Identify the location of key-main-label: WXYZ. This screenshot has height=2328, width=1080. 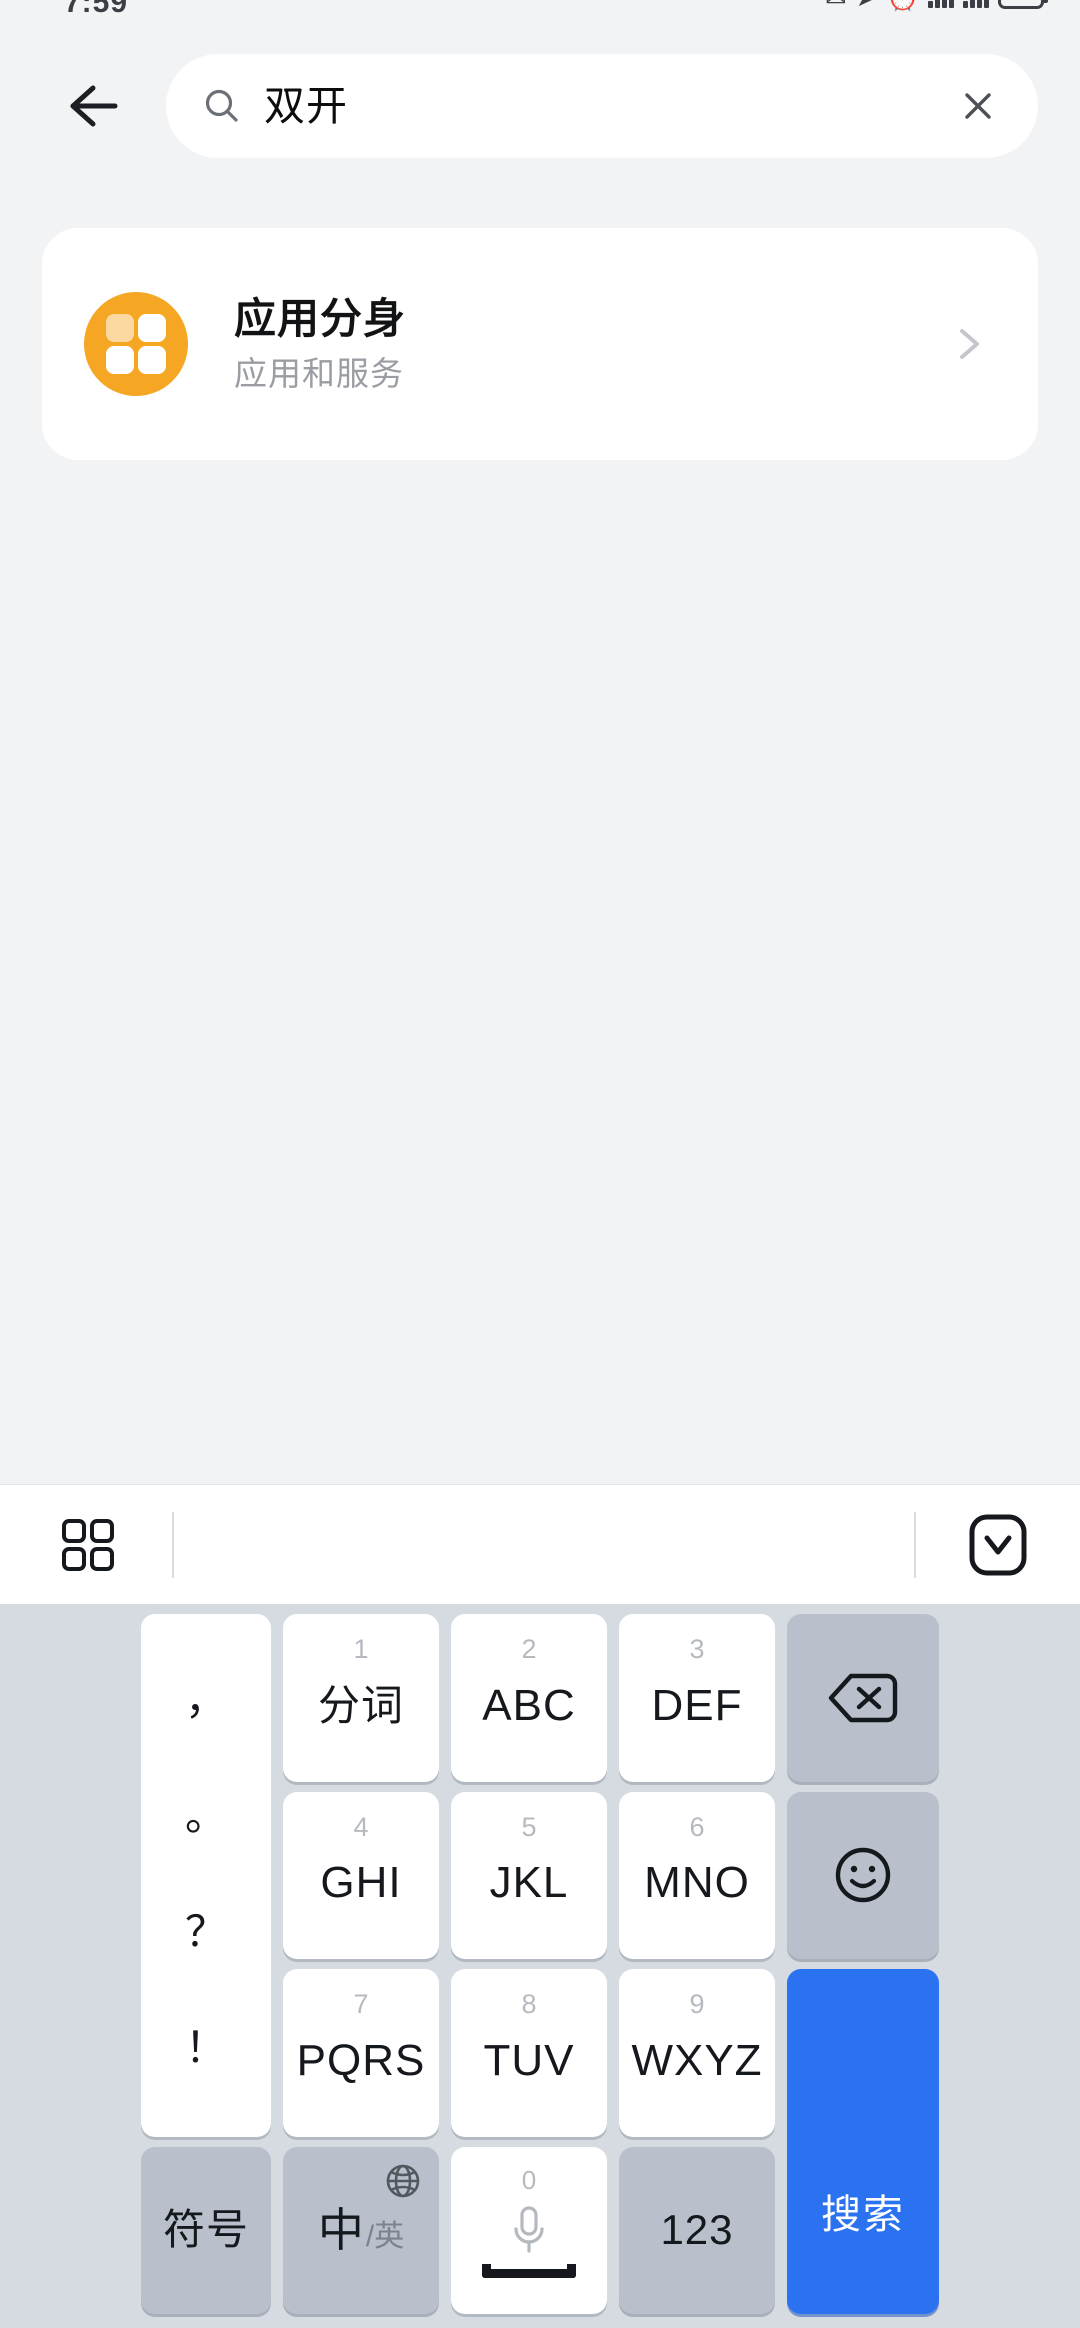
(697, 2060).